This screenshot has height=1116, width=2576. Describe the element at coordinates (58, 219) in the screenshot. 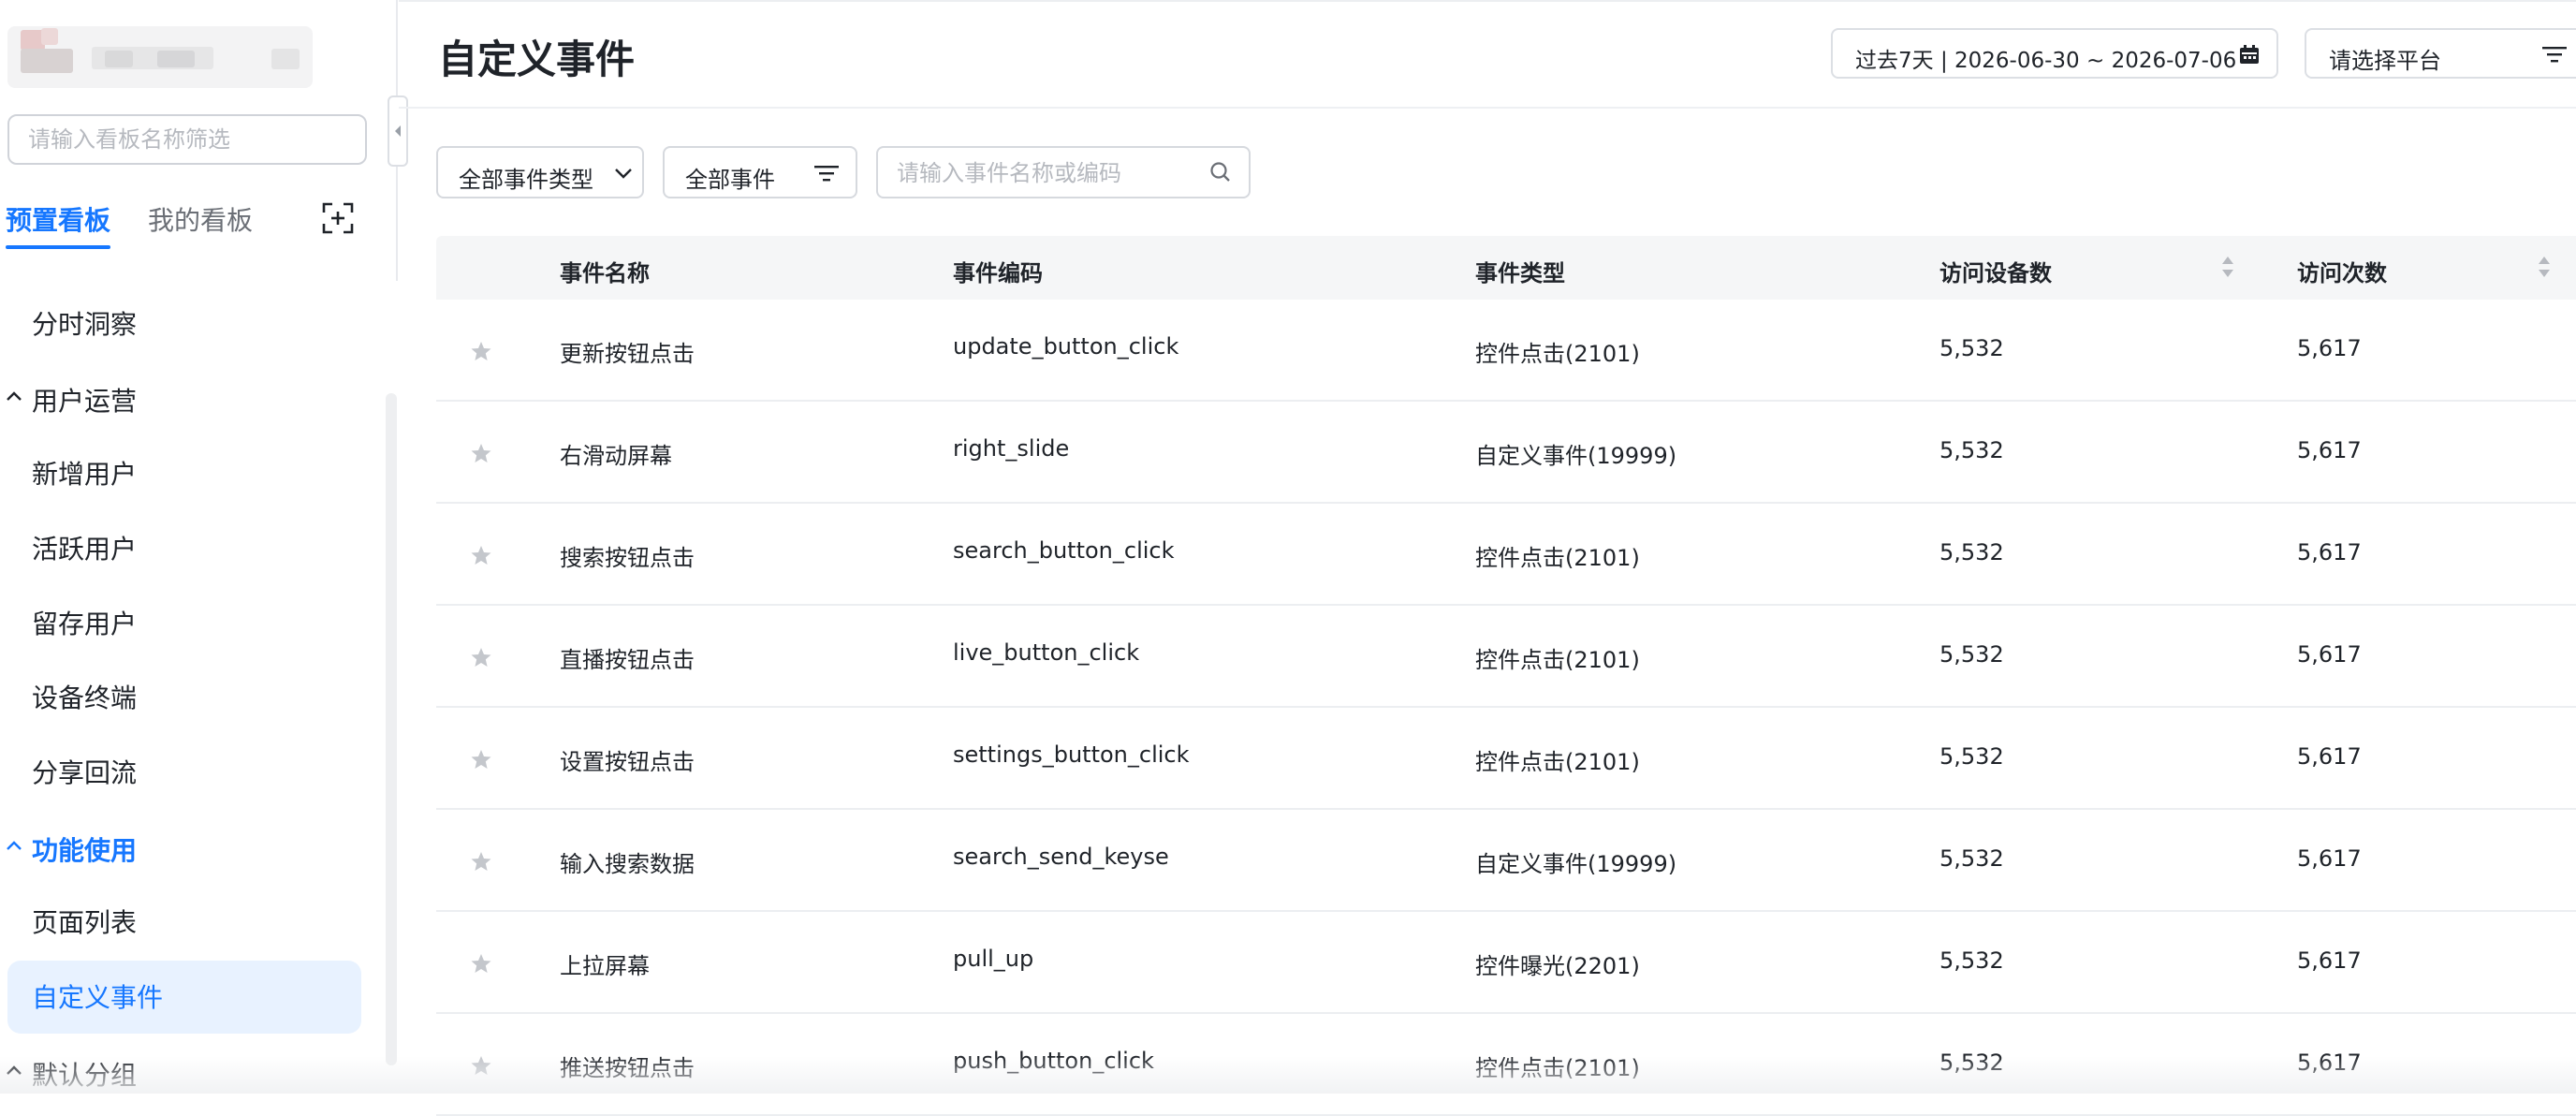

I see `tab-preset-boards: 预置看板` at that location.